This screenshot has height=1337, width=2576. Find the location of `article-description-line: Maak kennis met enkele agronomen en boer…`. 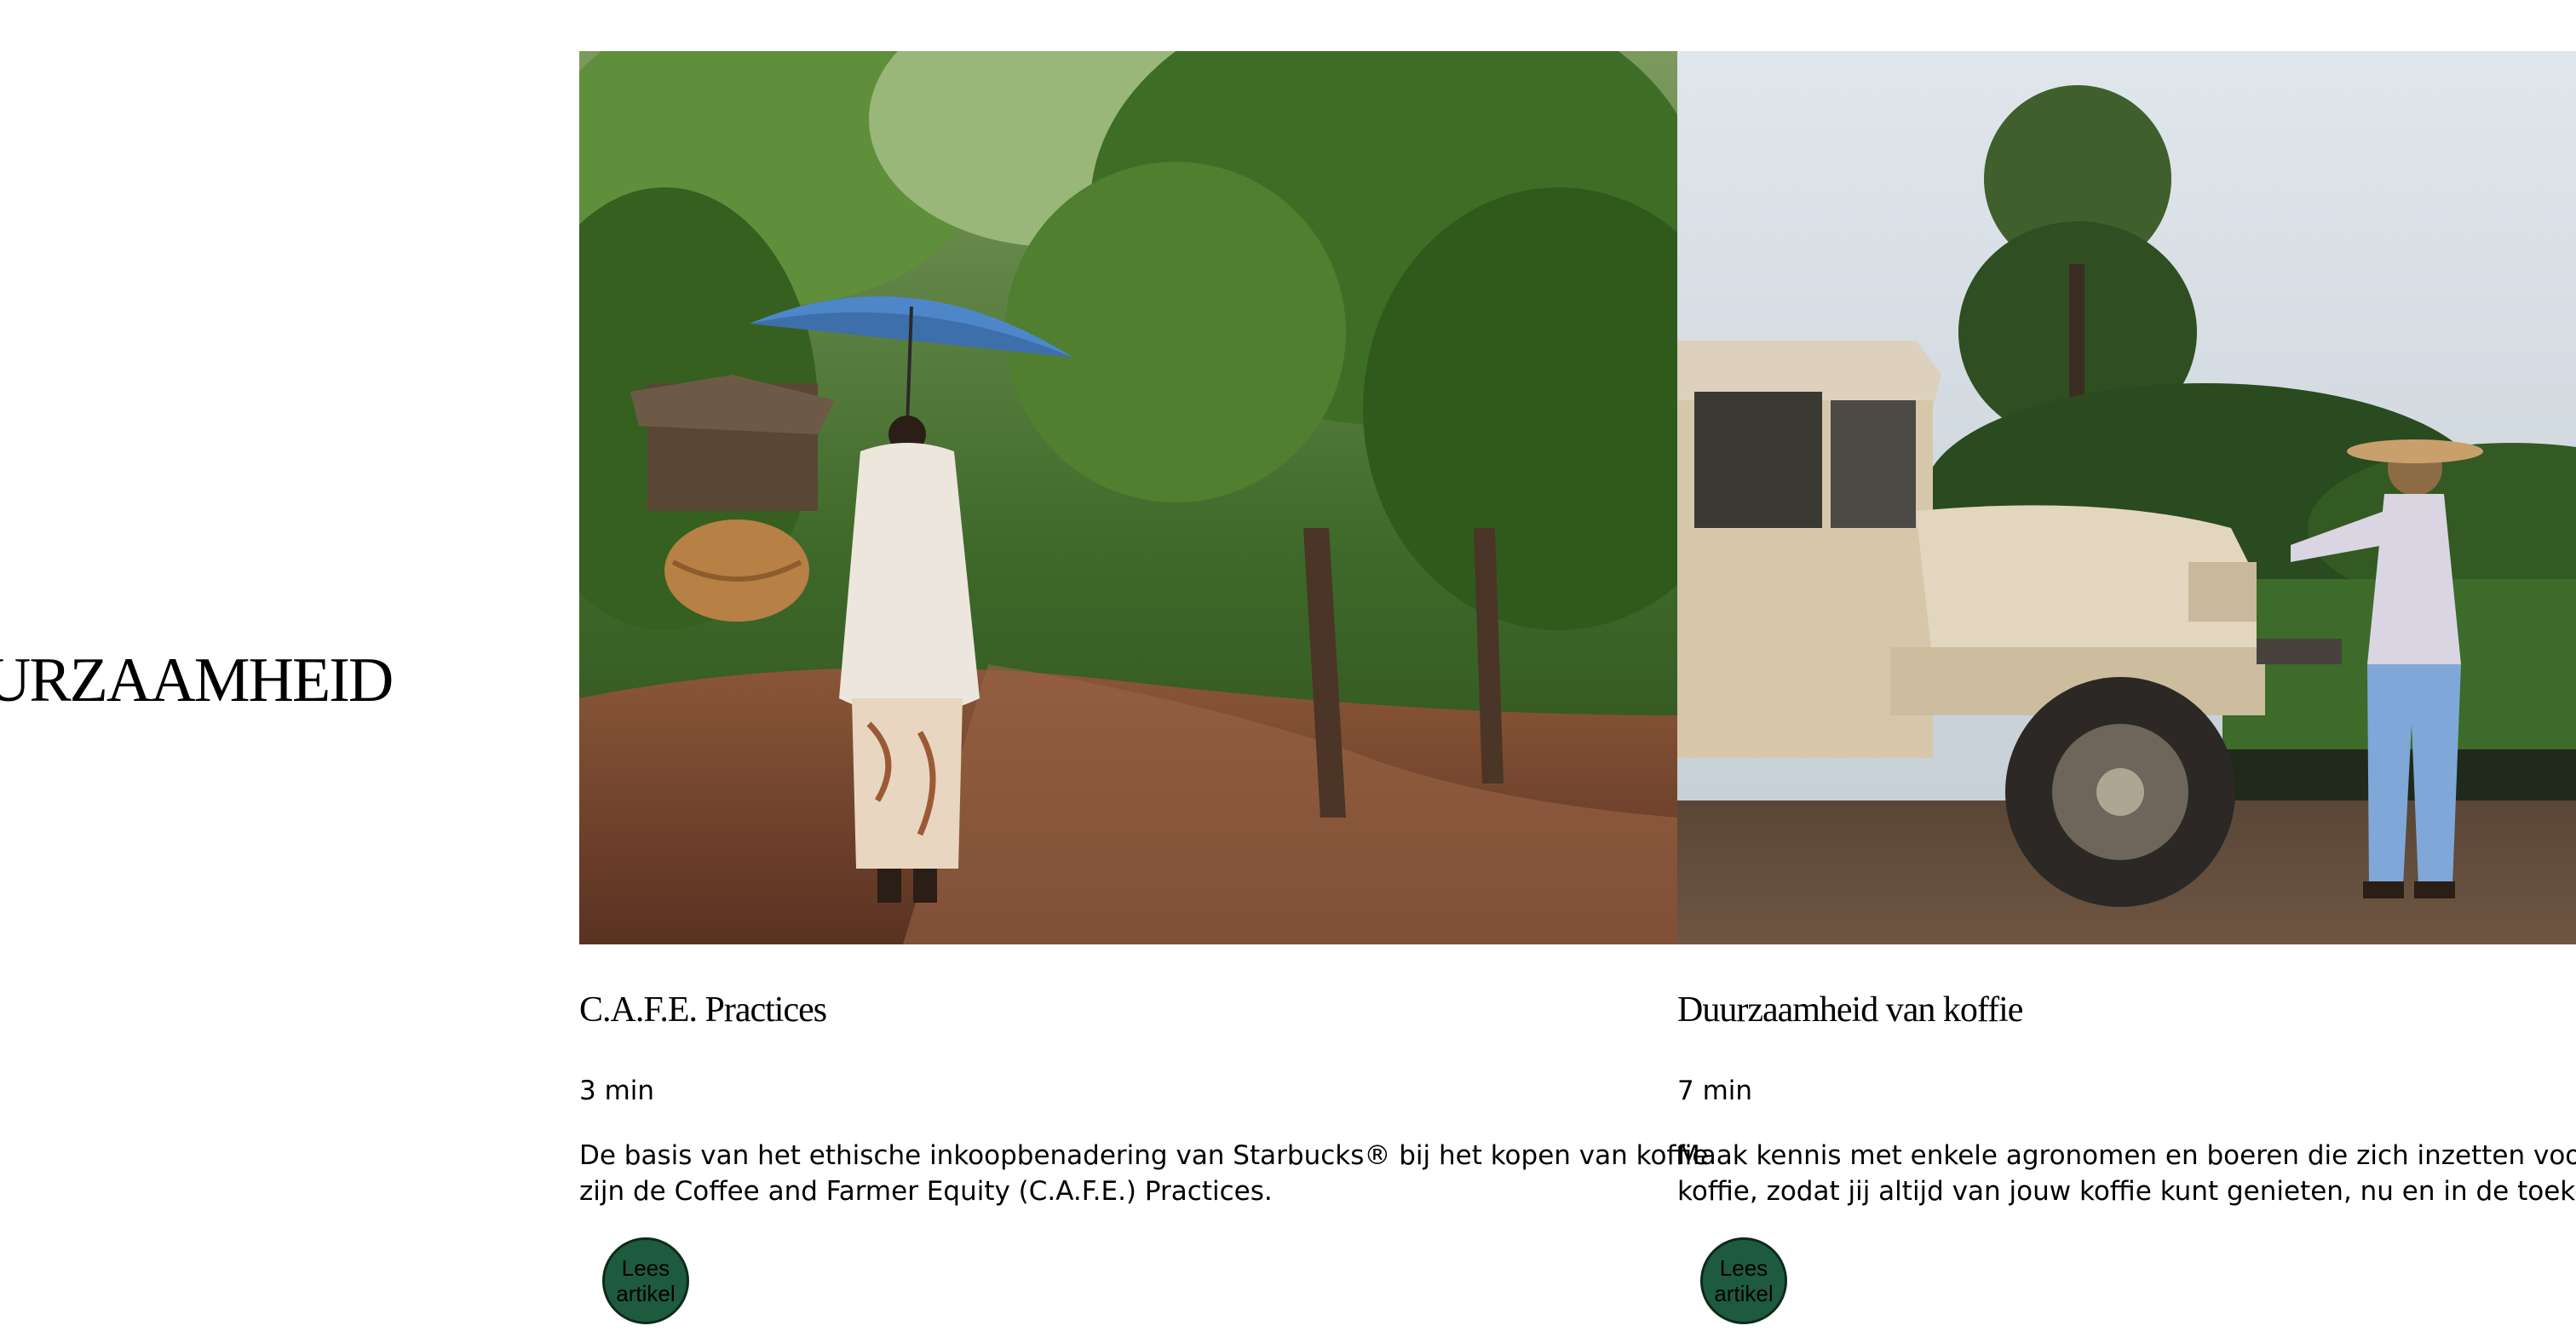

article-description-line: Maak kennis met enkele agronomen en boer… is located at coordinates (2126, 1156).